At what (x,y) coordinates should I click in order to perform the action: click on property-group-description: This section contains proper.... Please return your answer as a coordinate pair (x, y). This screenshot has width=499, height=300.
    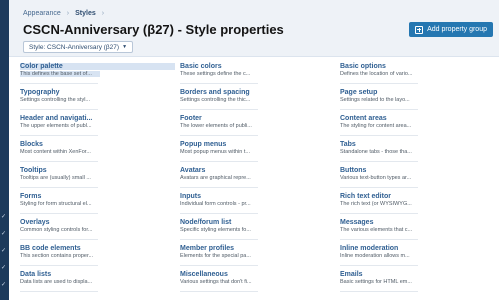
    Looking at the image, I should click on (57, 256).